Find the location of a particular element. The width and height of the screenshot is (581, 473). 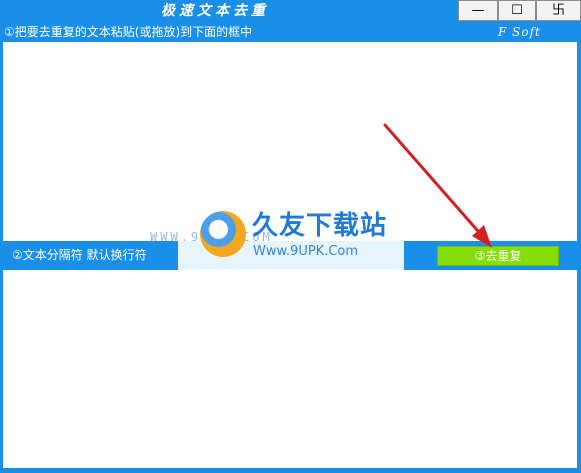

site-watermark: WWW.9UPK.COM 久友下载站 Www.9UPK.Com is located at coordinates (277, 244).